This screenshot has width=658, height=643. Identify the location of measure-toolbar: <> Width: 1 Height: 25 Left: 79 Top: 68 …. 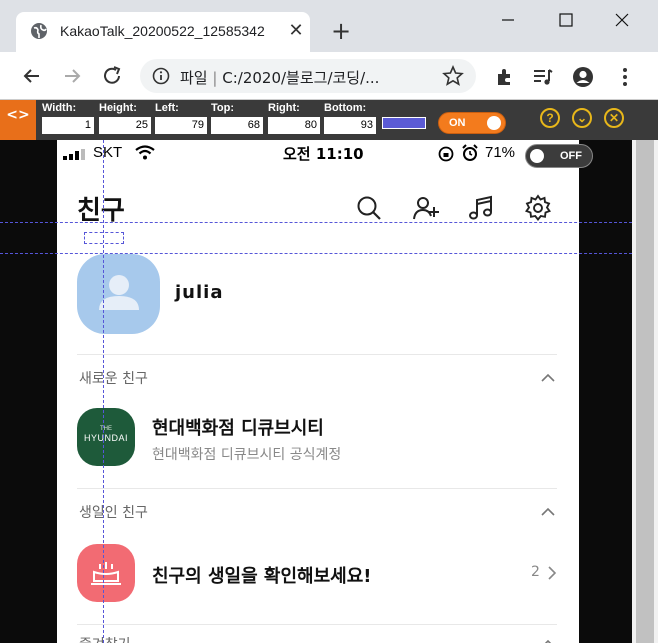
(329, 120).